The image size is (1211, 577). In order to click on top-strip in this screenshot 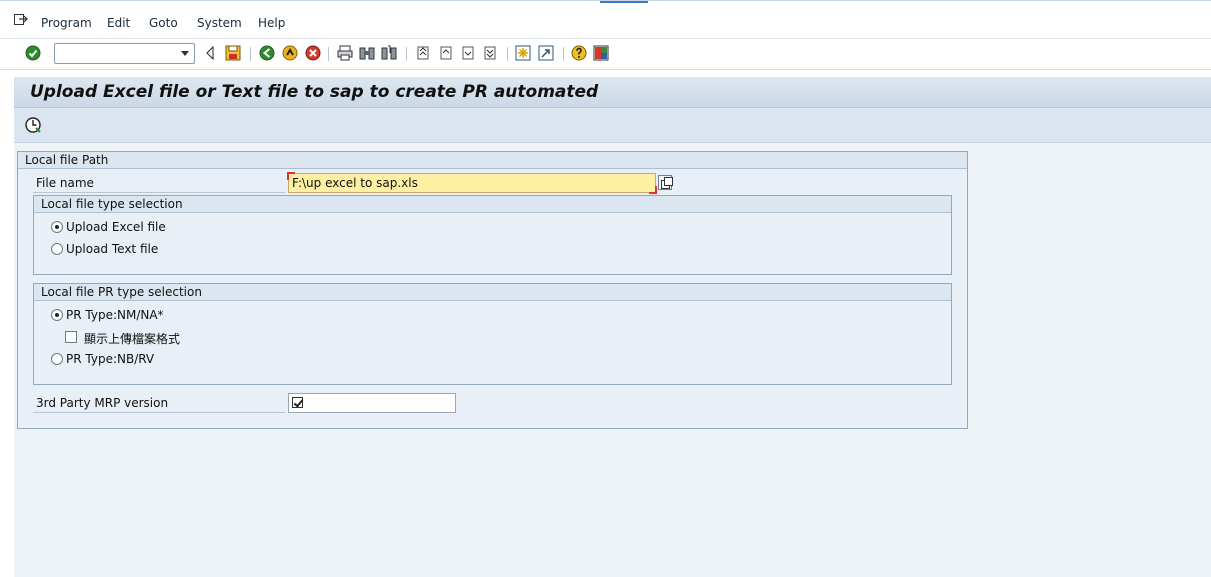, I will do `click(605, 3)`.